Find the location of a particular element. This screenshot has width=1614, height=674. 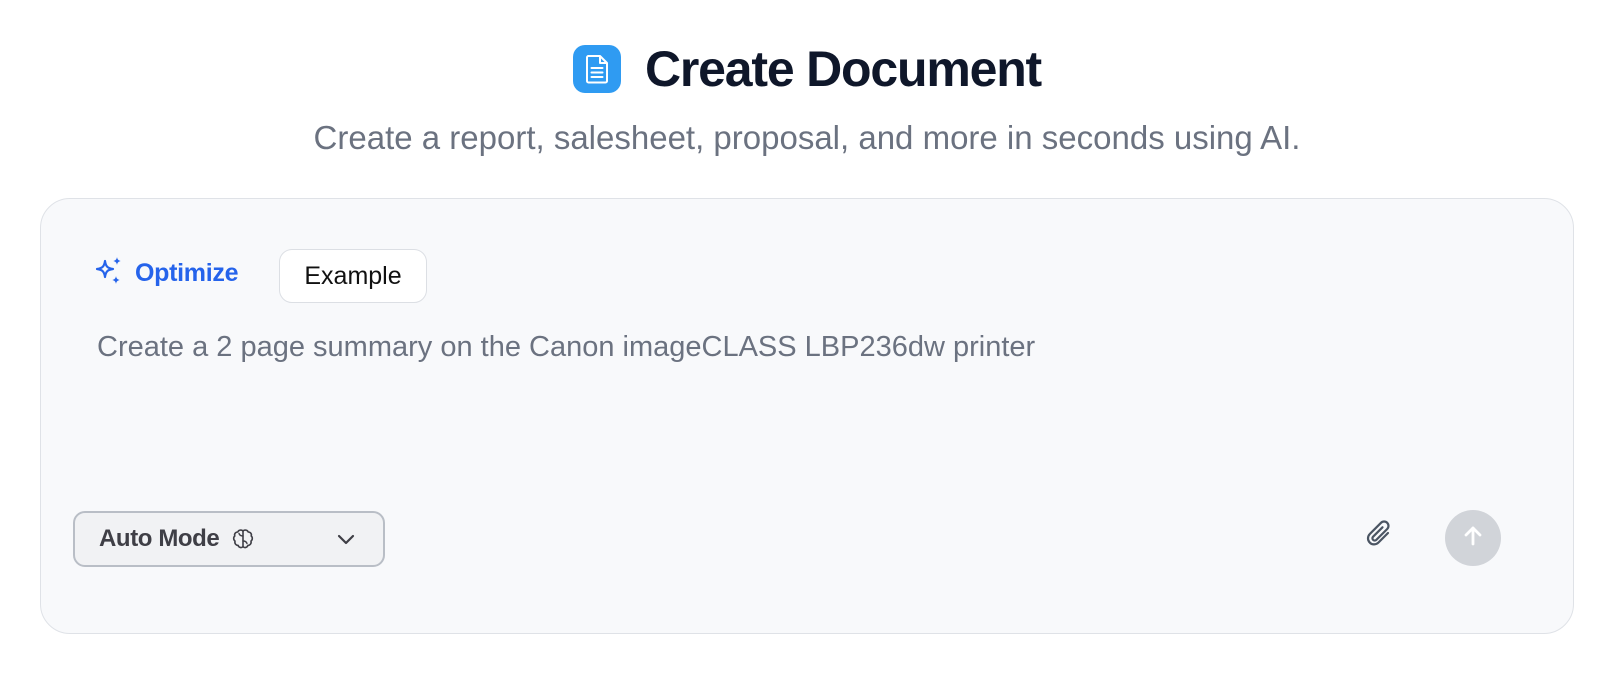

send-button is located at coordinates (1473, 538).